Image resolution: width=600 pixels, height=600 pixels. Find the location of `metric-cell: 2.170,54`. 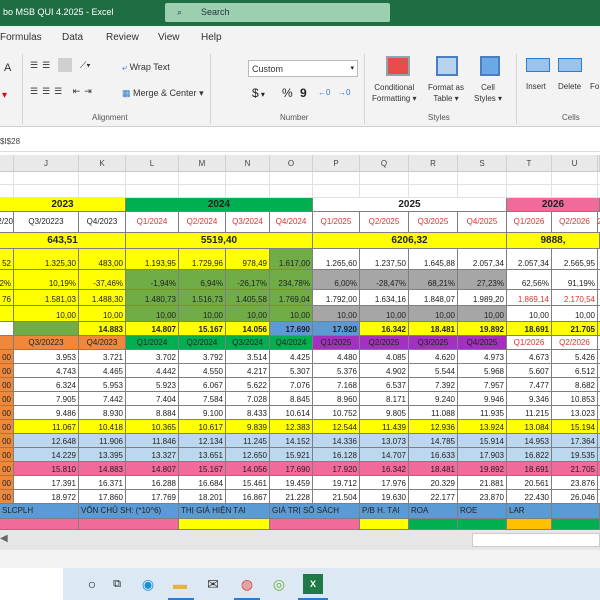

metric-cell: 2.170,54 is located at coordinates (575, 298).